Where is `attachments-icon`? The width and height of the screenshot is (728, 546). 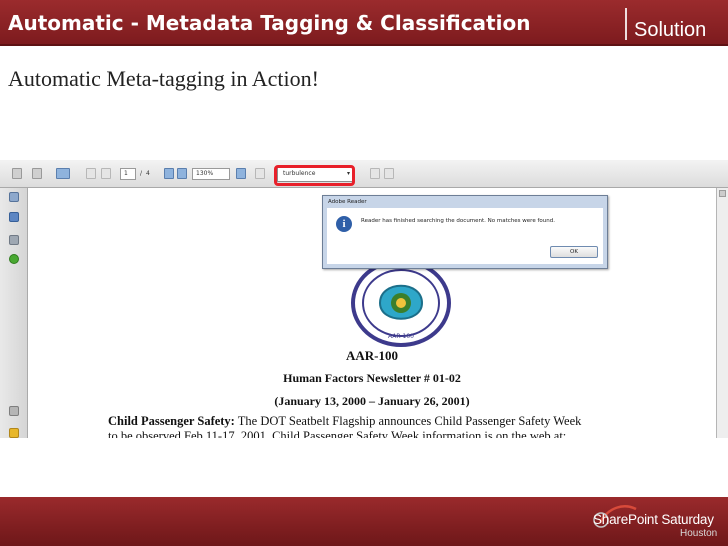 attachments-icon is located at coordinates (14, 411).